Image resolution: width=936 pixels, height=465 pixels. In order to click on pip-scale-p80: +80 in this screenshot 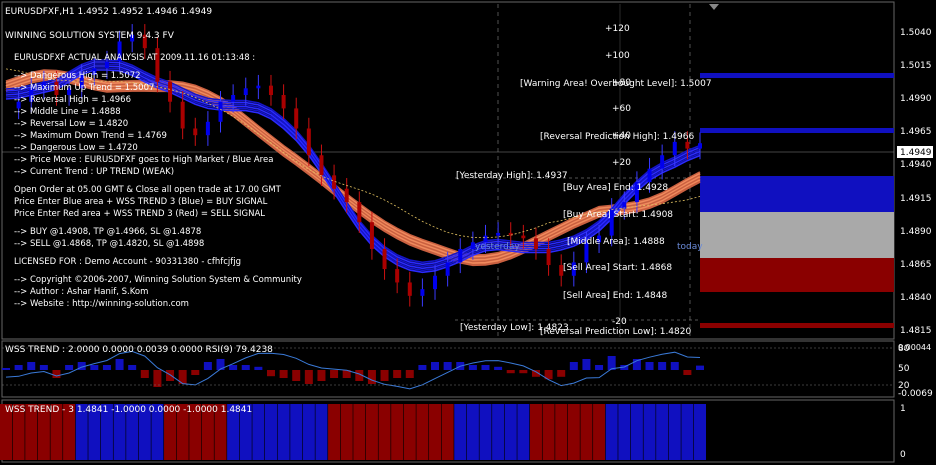, I will do `click(621, 83)`.